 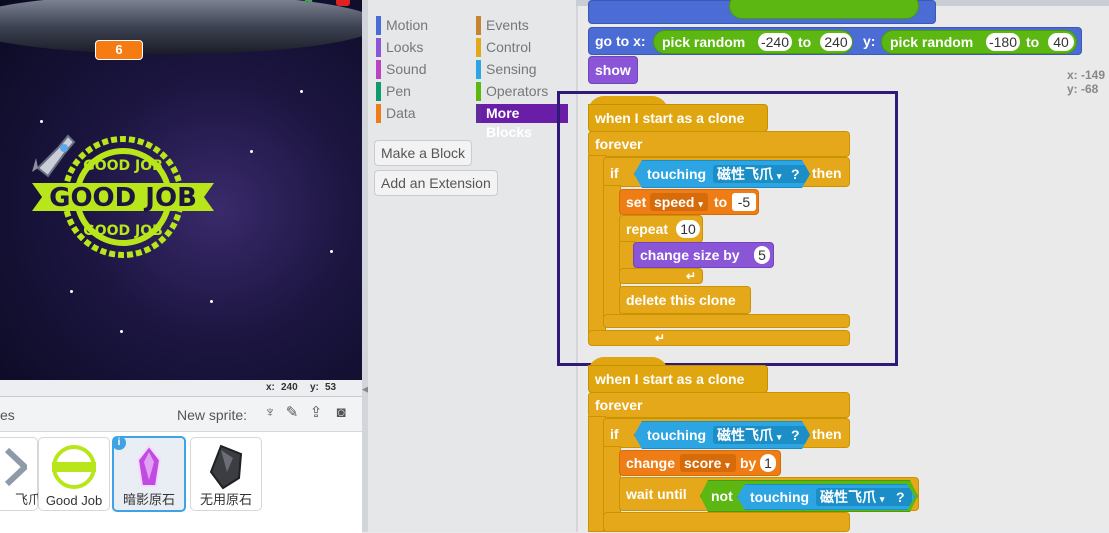 I want to click on not-reporter: not touching 磁性飞爪 ▾ ?, so click(x=809, y=496).